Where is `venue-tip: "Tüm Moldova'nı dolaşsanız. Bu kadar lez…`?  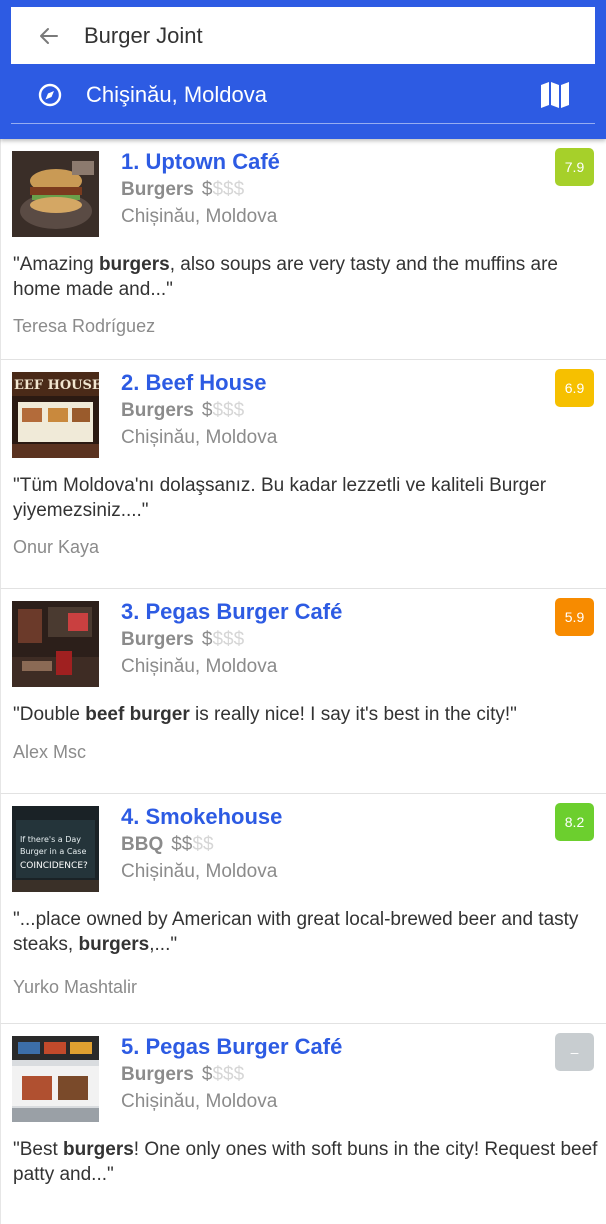
venue-tip: "Tüm Moldova'nı dolaşsanız. Bu kadar lez… is located at coordinates (280, 498).